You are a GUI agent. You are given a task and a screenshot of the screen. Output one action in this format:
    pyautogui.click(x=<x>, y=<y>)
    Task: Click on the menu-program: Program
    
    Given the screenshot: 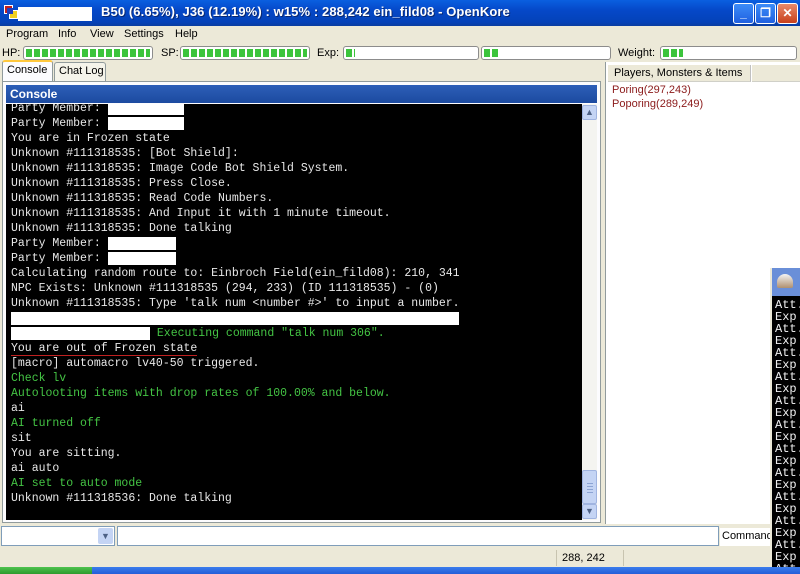 What is the action you would take?
    pyautogui.click(x=27, y=34)
    